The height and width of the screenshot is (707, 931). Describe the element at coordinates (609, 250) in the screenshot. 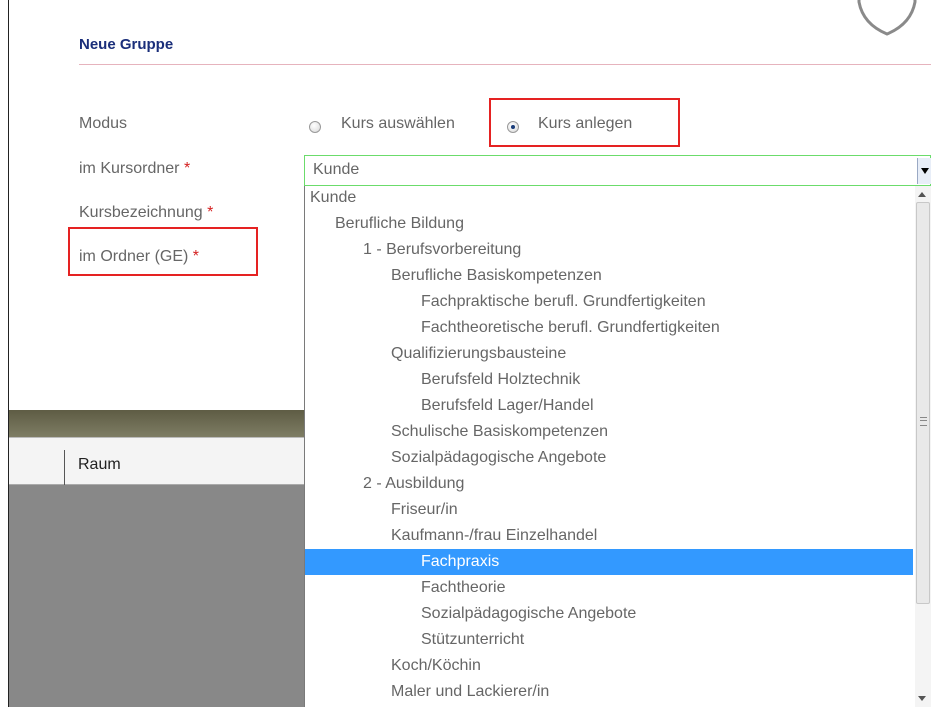

I see `dropdown-option: 1 - Berufsvorbereitung` at that location.